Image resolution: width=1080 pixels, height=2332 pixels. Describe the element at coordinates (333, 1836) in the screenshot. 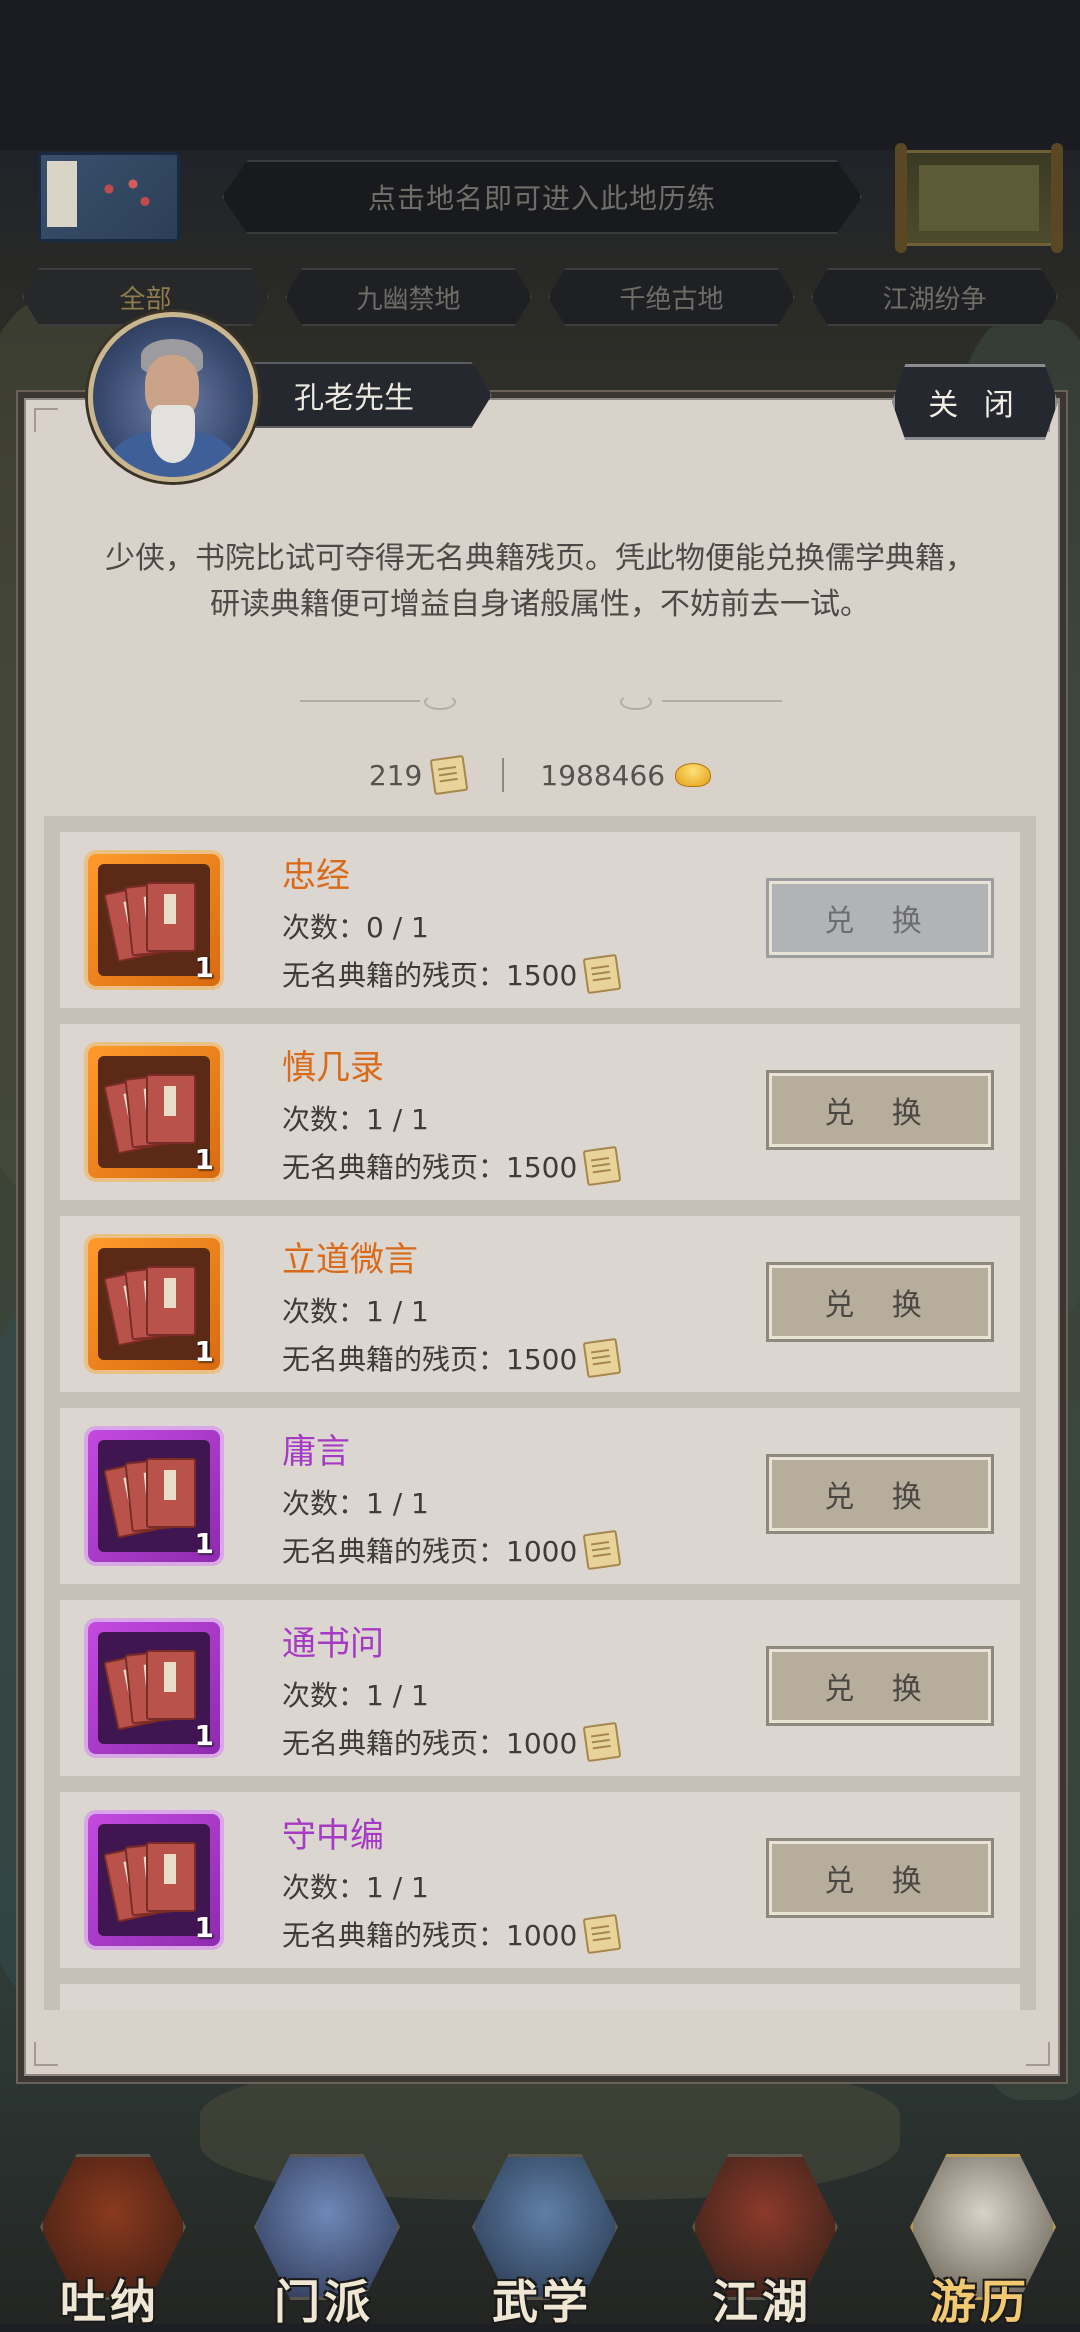

I see `item-name: 守中编` at that location.